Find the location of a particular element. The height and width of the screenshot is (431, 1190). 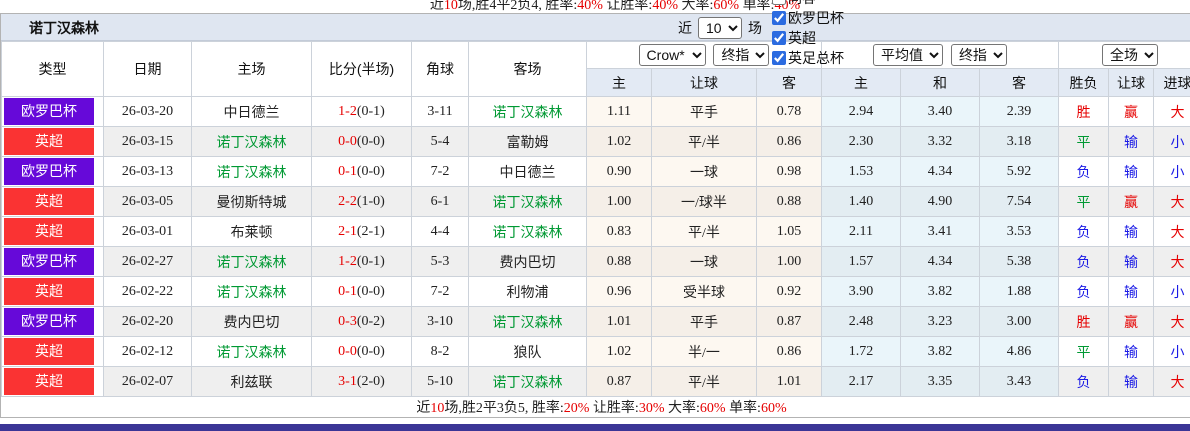

home-team: 利兹联 is located at coordinates (251, 381).